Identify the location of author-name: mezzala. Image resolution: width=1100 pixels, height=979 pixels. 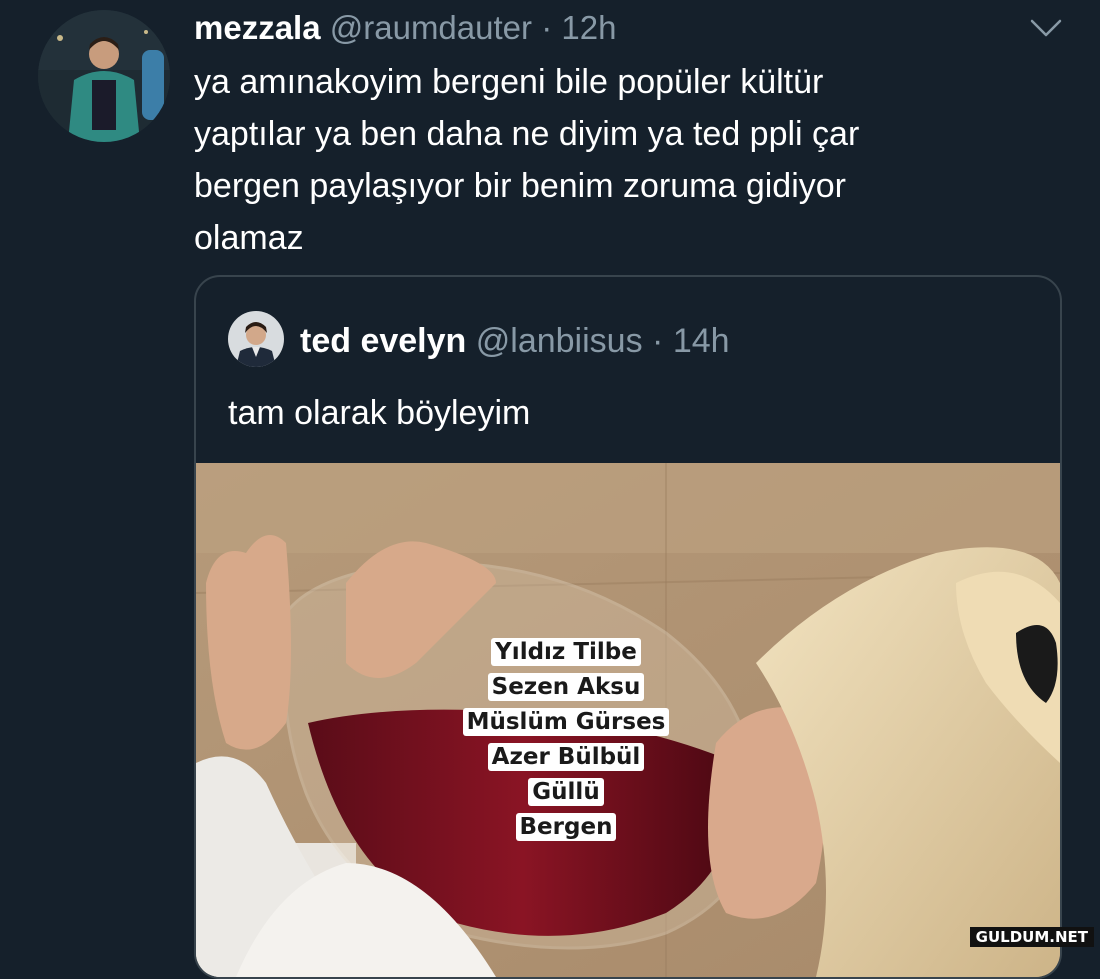
(257, 27).